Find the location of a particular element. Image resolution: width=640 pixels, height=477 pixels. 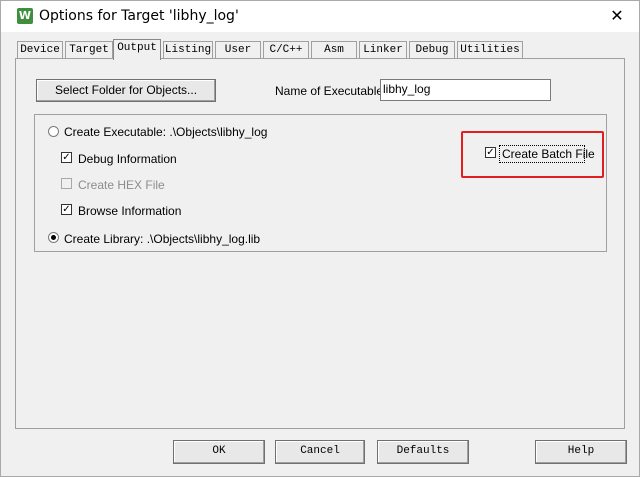

tab-asm: Asm is located at coordinates (334, 50).